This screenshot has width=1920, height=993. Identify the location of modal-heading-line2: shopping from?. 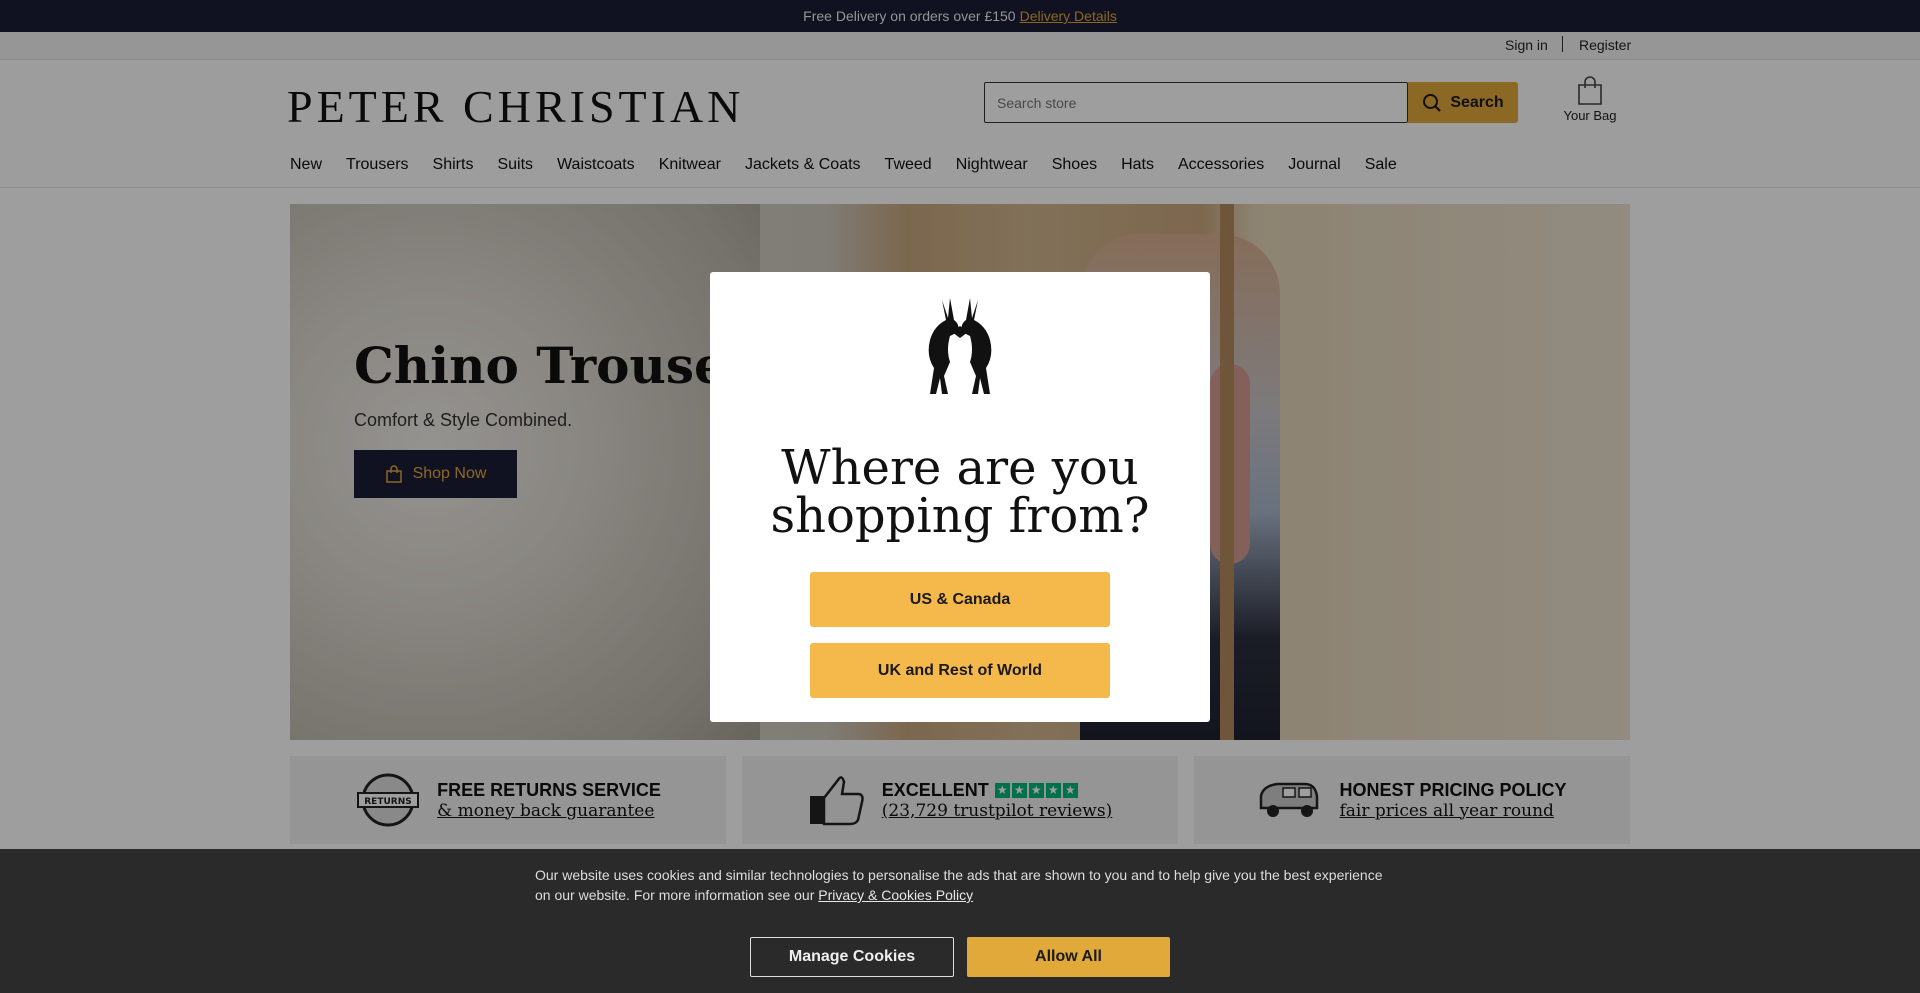
(960, 516).